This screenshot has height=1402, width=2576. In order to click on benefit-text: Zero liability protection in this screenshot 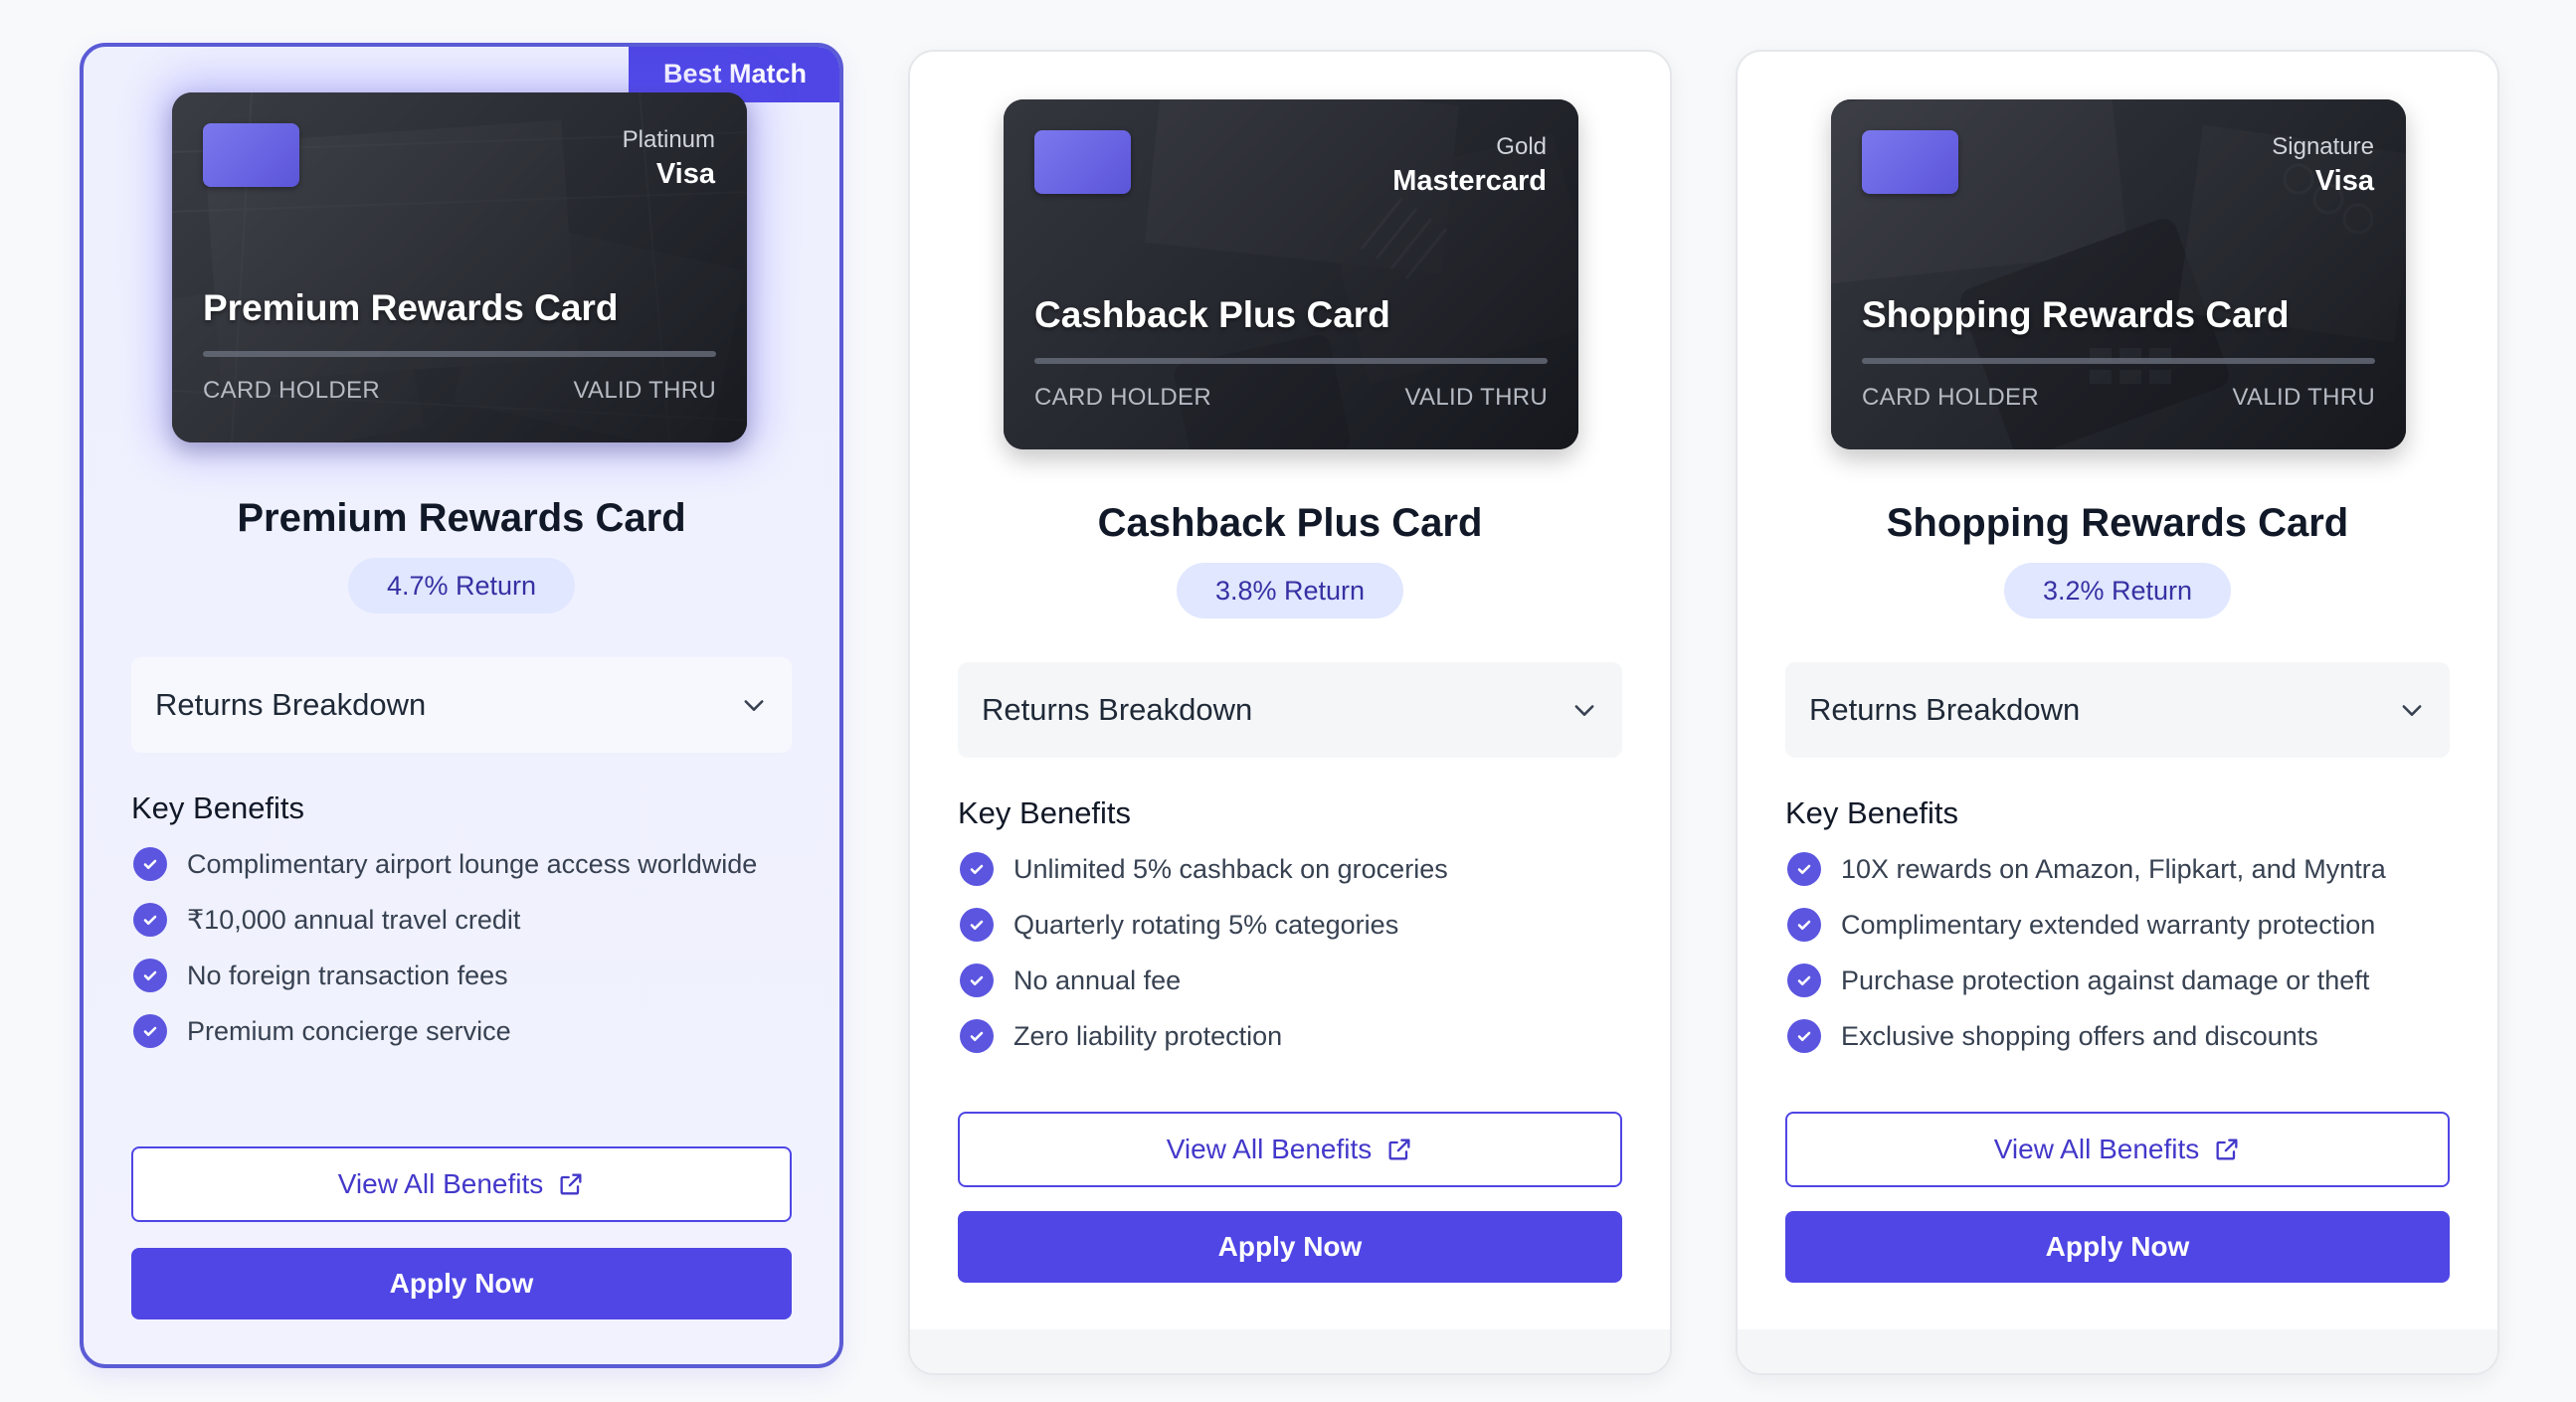, I will do `click(1148, 1036)`.